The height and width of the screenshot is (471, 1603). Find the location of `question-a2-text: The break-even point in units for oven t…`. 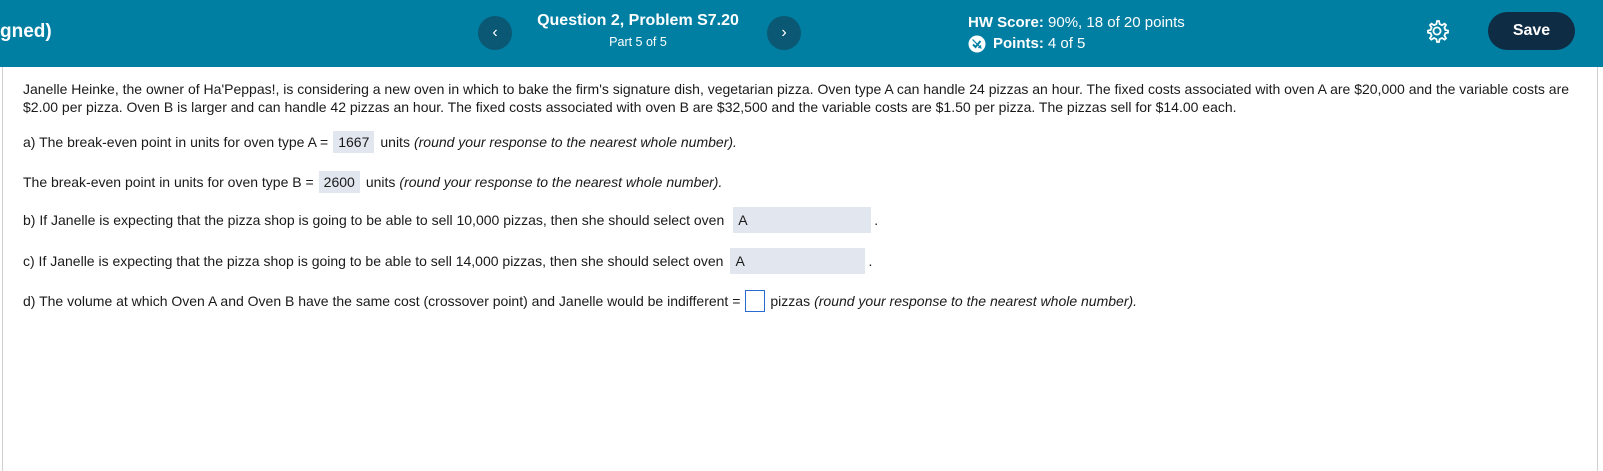

question-a2-text: The break-even point in units for oven t… is located at coordinates (168, 182).